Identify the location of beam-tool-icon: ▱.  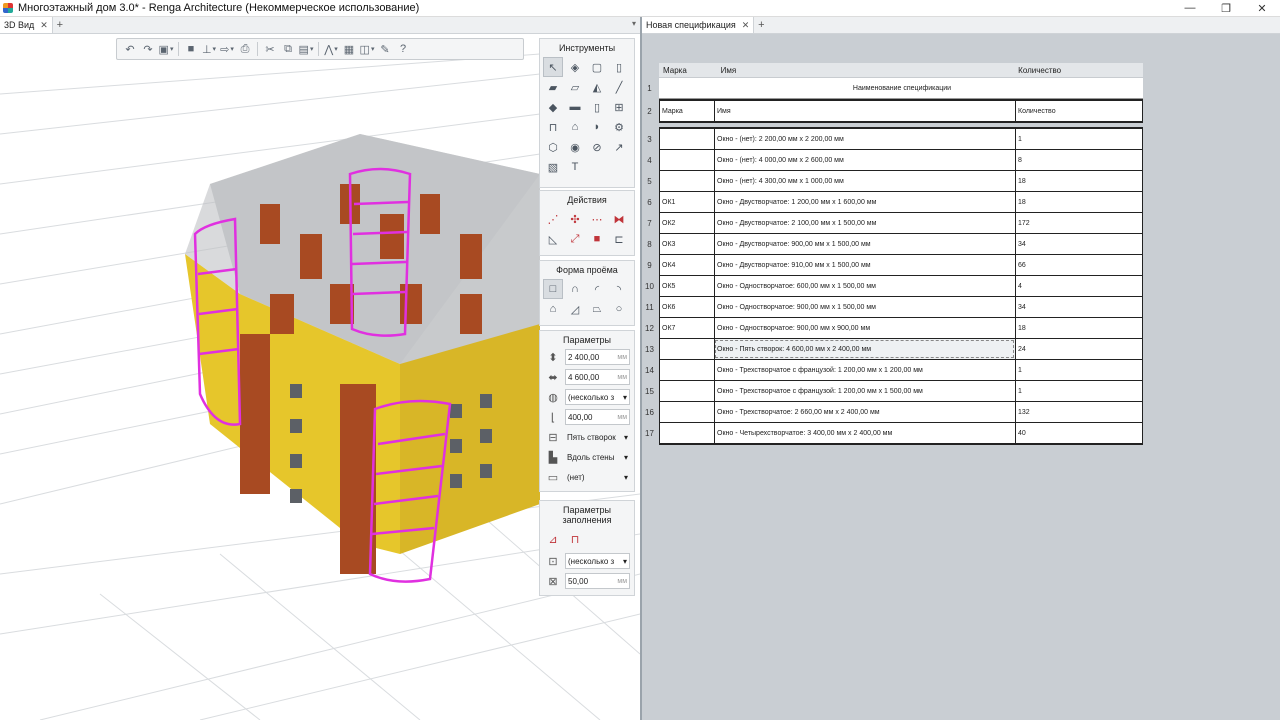
(575, 87).